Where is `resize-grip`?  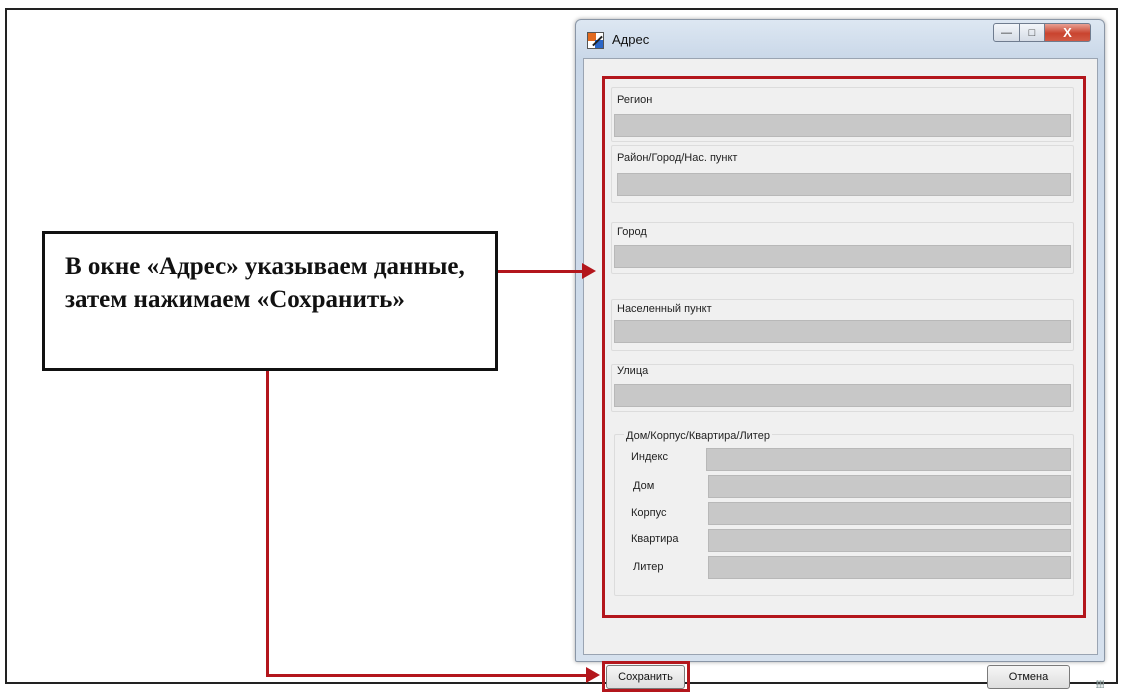 resize-grip is located at coordinates (1100, 684).